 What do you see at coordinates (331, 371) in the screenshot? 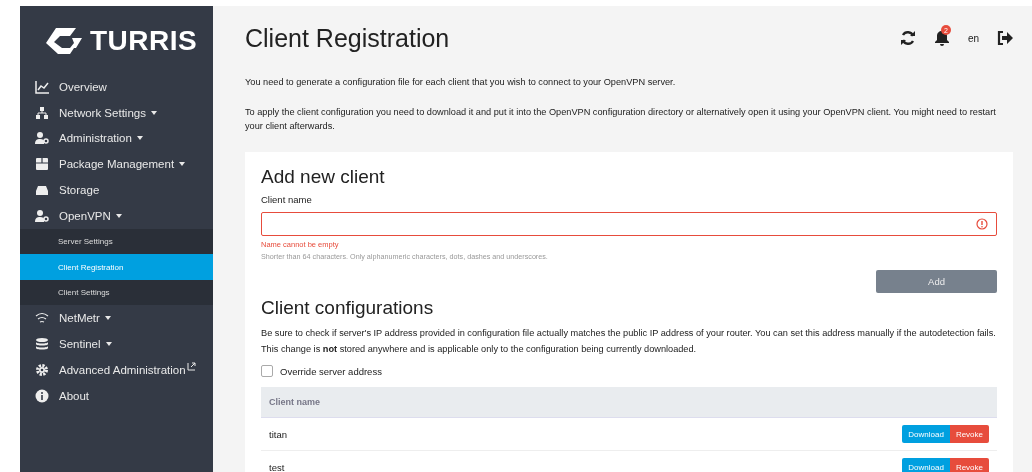
I see `checkbox-label: Override server address` at bounding box center [331, 371].